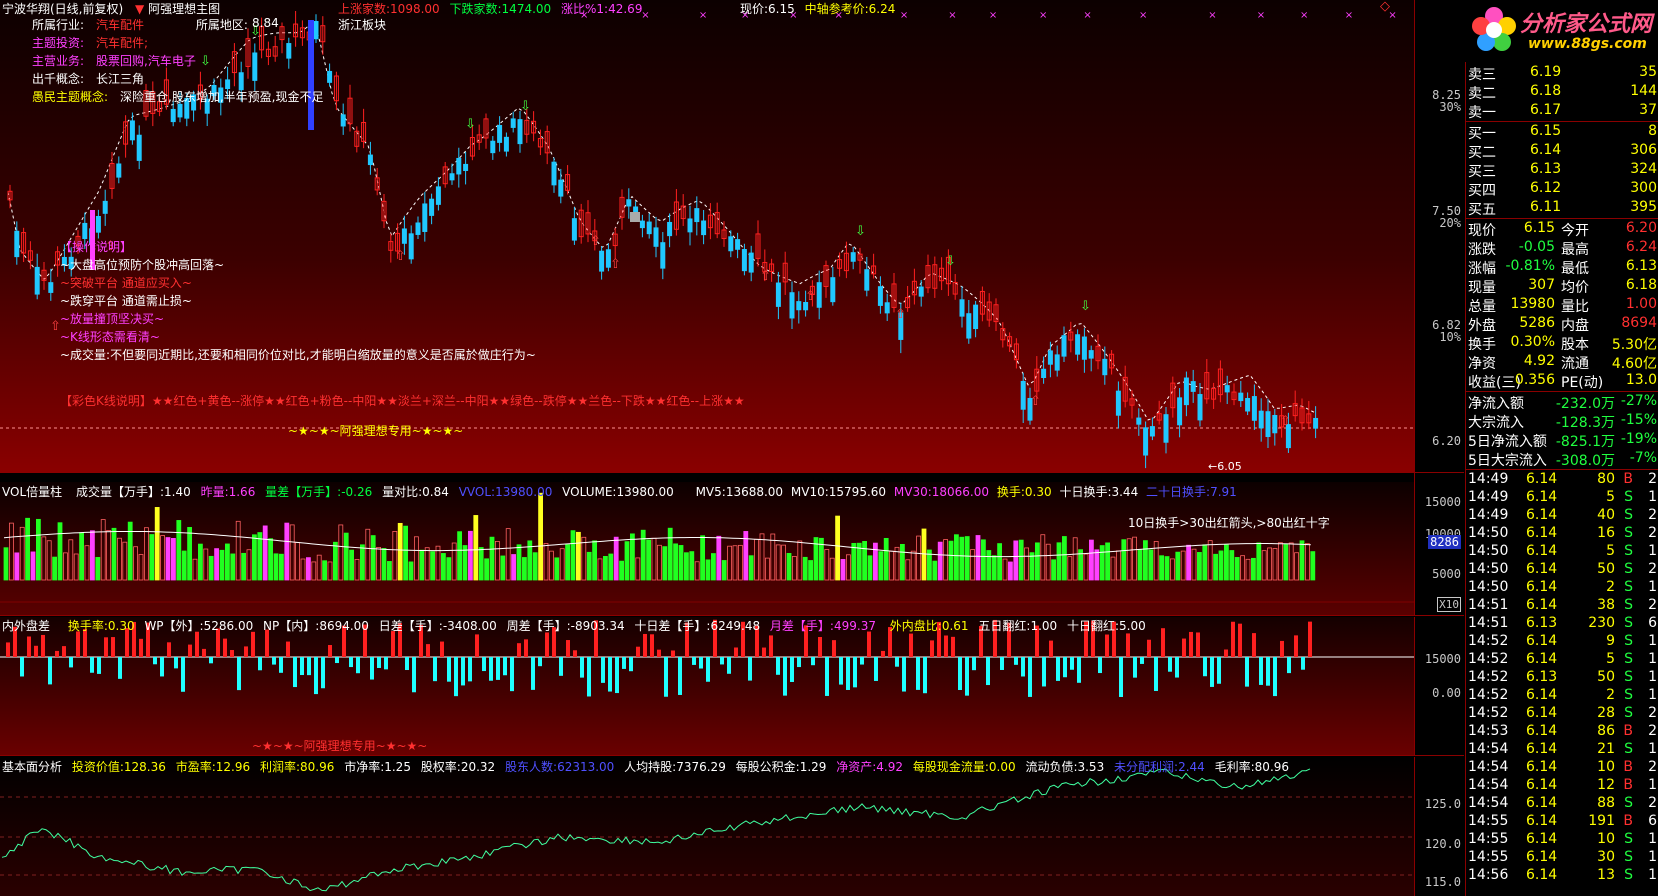 This screenshot has height=896, width=1658. What do you see at coordinates (1507, 461) in the screenshot?
I see `flow-label: 5日大宗流入` at bounding box center [1507, 461].